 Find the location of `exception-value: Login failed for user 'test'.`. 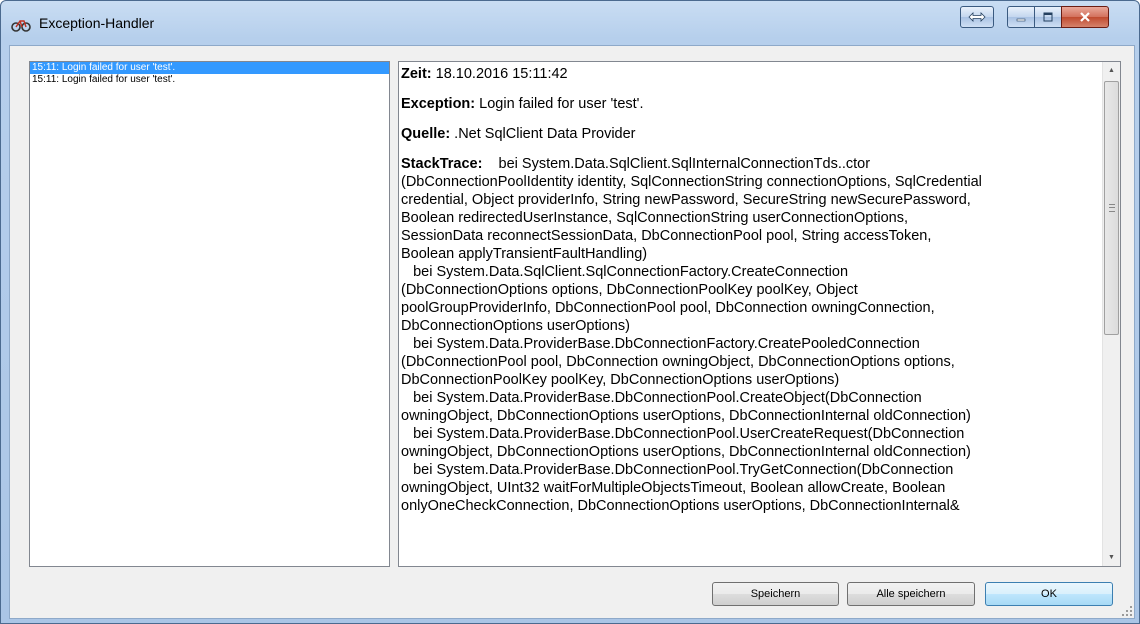

exception-value: Login failed for user 'test'. is located at coordinates (559, 104).